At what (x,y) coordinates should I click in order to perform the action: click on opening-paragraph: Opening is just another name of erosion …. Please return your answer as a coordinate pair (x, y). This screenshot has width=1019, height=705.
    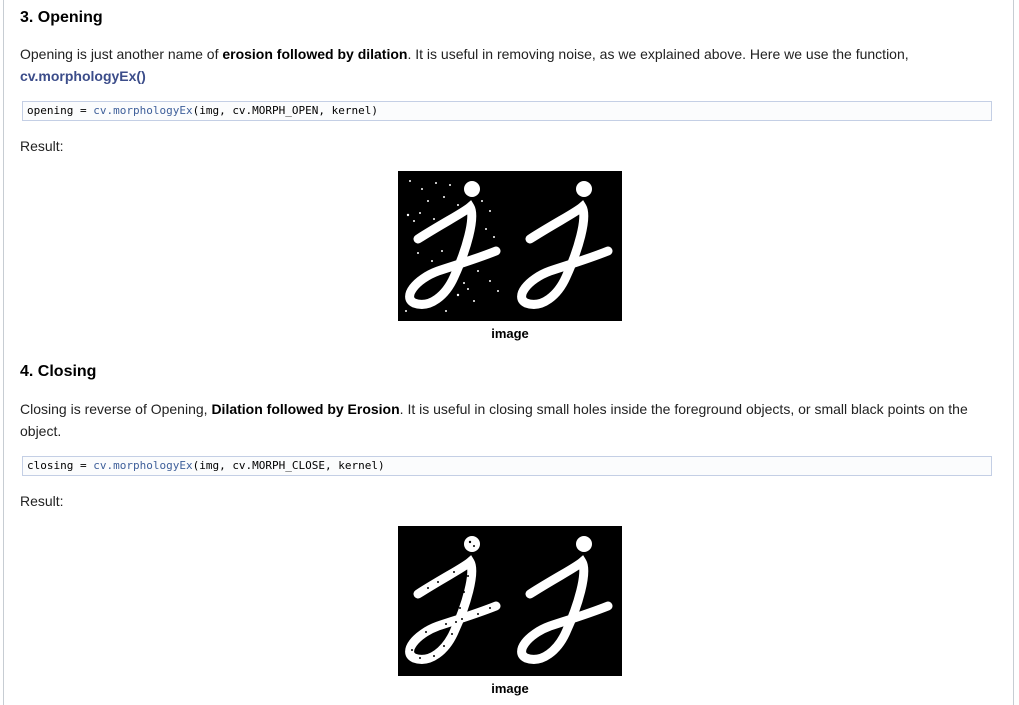
    Looking at the image, I should click on (504, 65).